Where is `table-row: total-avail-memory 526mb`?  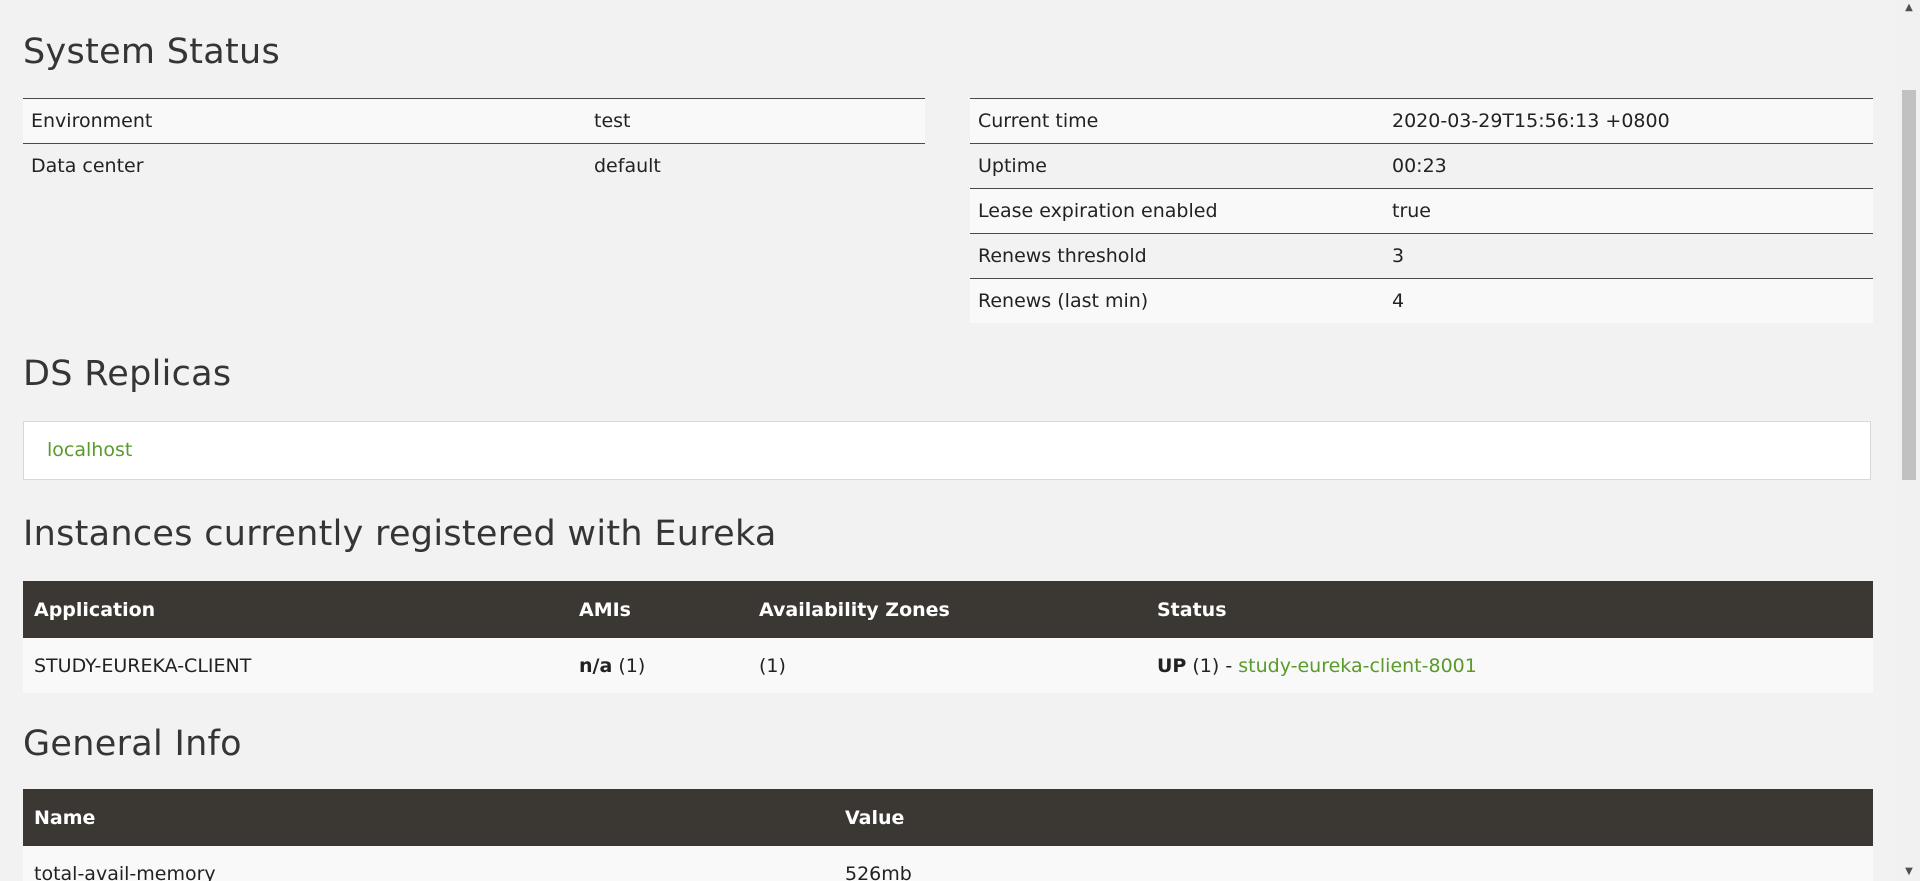
table-row: total-avail-memory 526mb is located at coordinates (948, 863).